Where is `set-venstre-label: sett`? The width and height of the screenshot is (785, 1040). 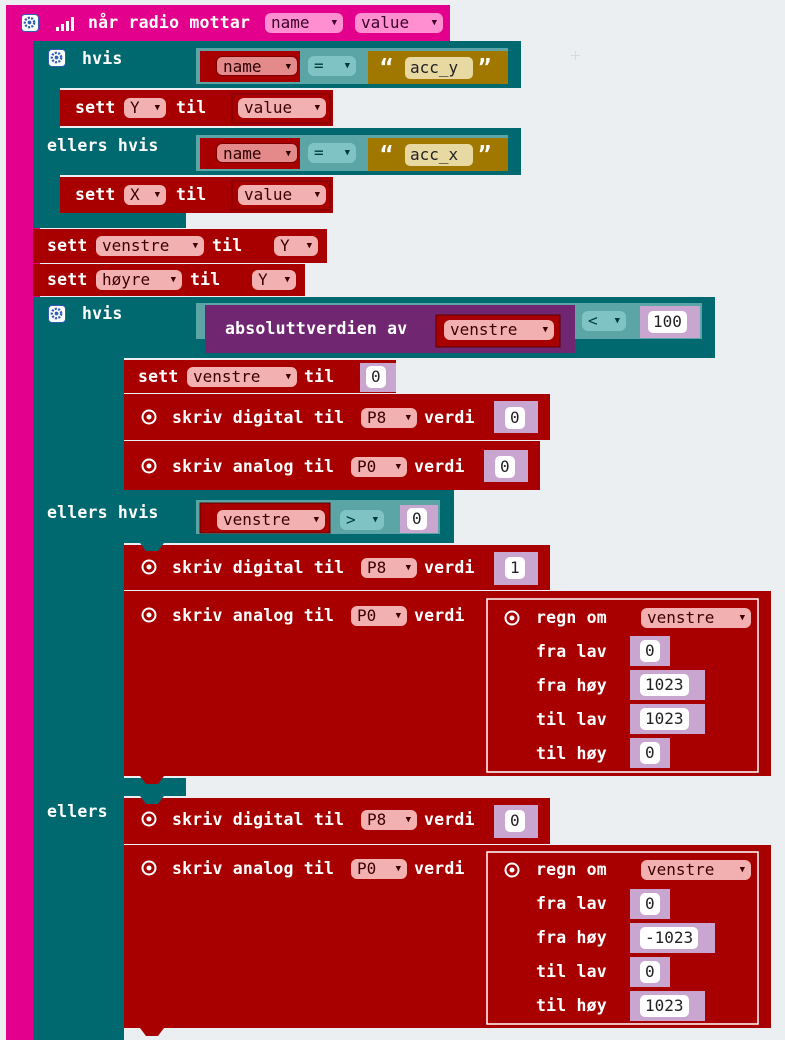
set-venstre-label: sett is located at coordinates (67, 245).